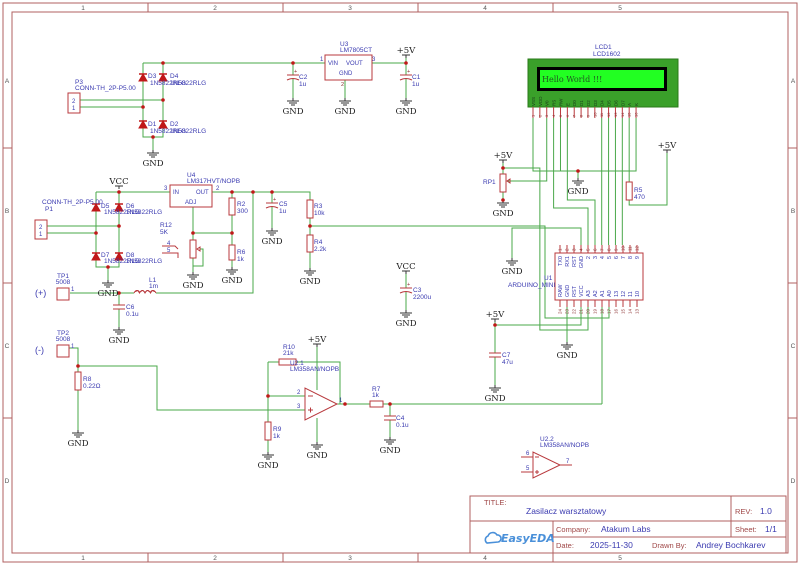  Describe the element at coordinates (354, 64) in the screenshot. I see `pin-label: VOUT` at that location.